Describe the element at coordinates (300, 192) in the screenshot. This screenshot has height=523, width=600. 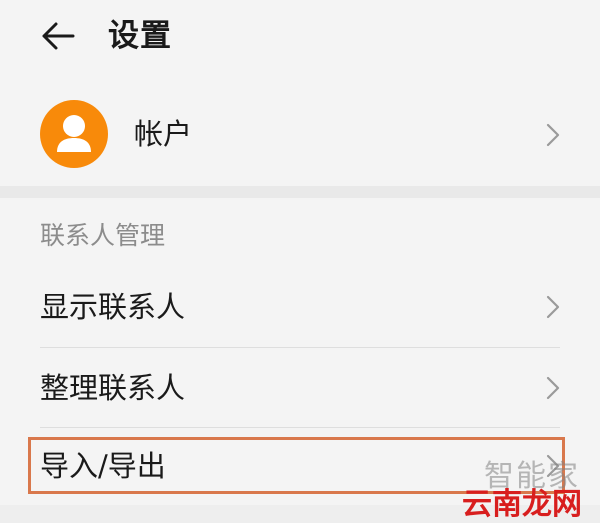
I see `section-divider` at that location.